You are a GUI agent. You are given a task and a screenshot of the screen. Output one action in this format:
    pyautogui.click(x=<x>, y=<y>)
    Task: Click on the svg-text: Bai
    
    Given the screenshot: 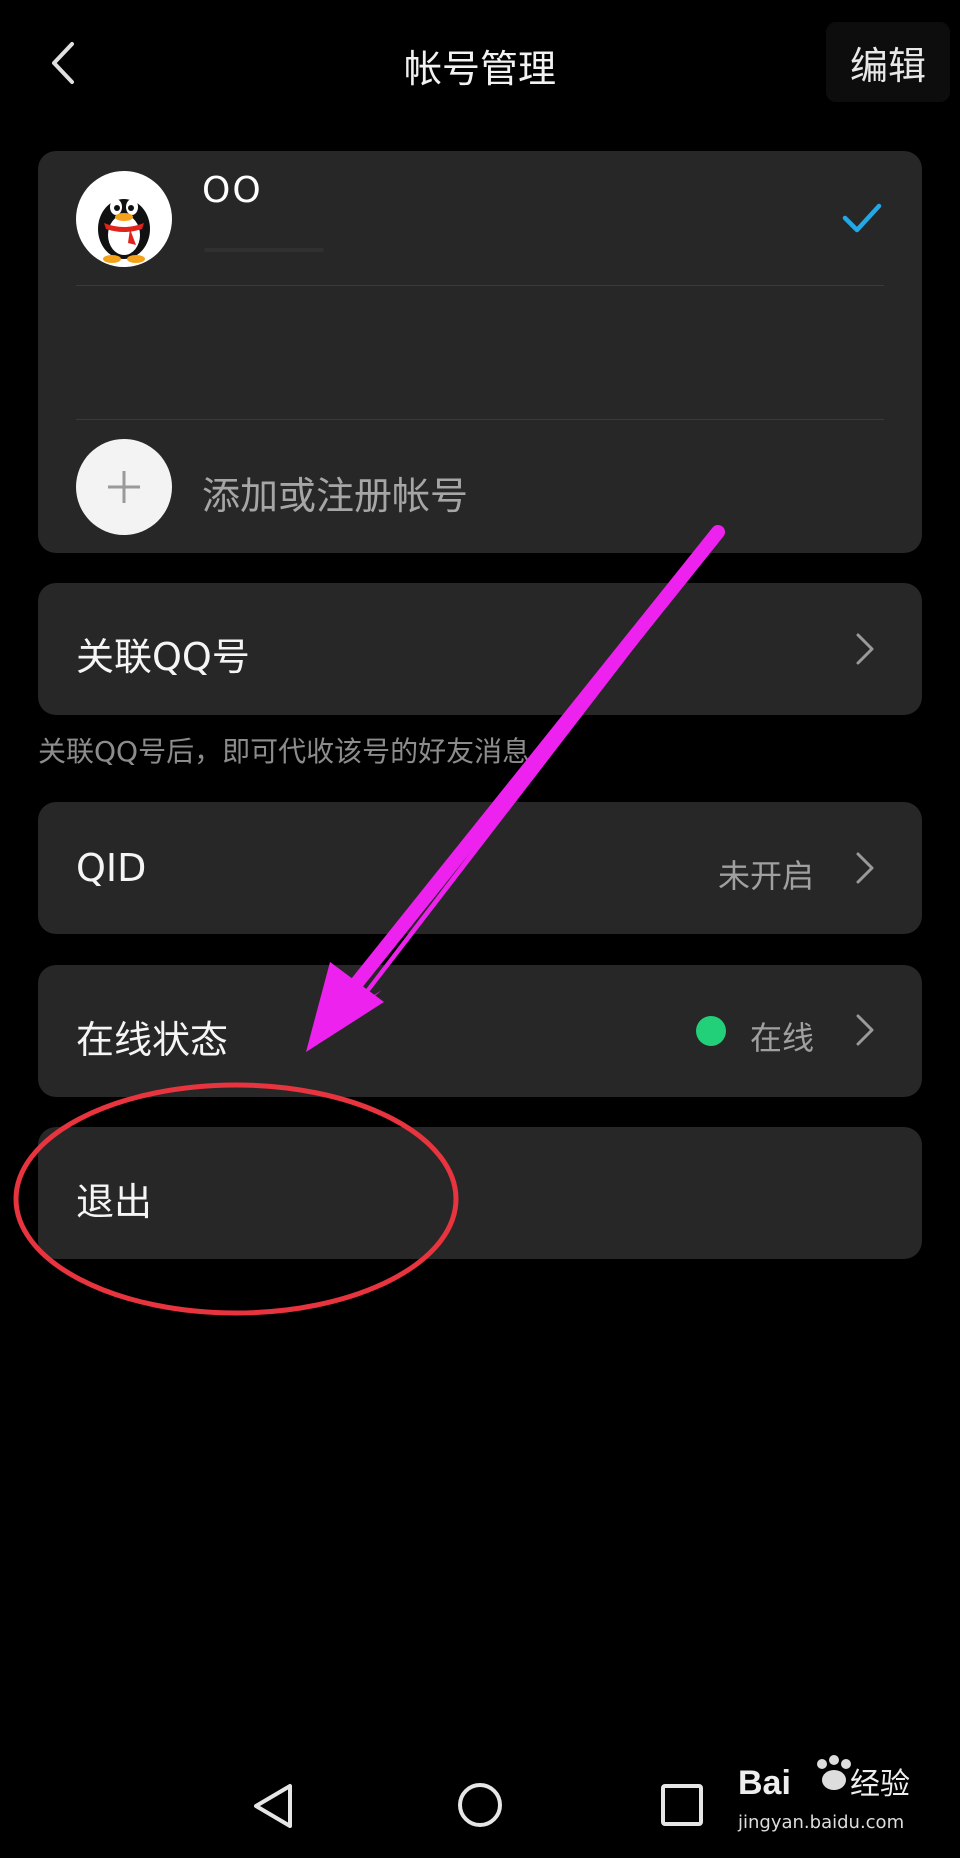 What is the action you would take?
    pyautogui.click(x=764, y=1783)
    